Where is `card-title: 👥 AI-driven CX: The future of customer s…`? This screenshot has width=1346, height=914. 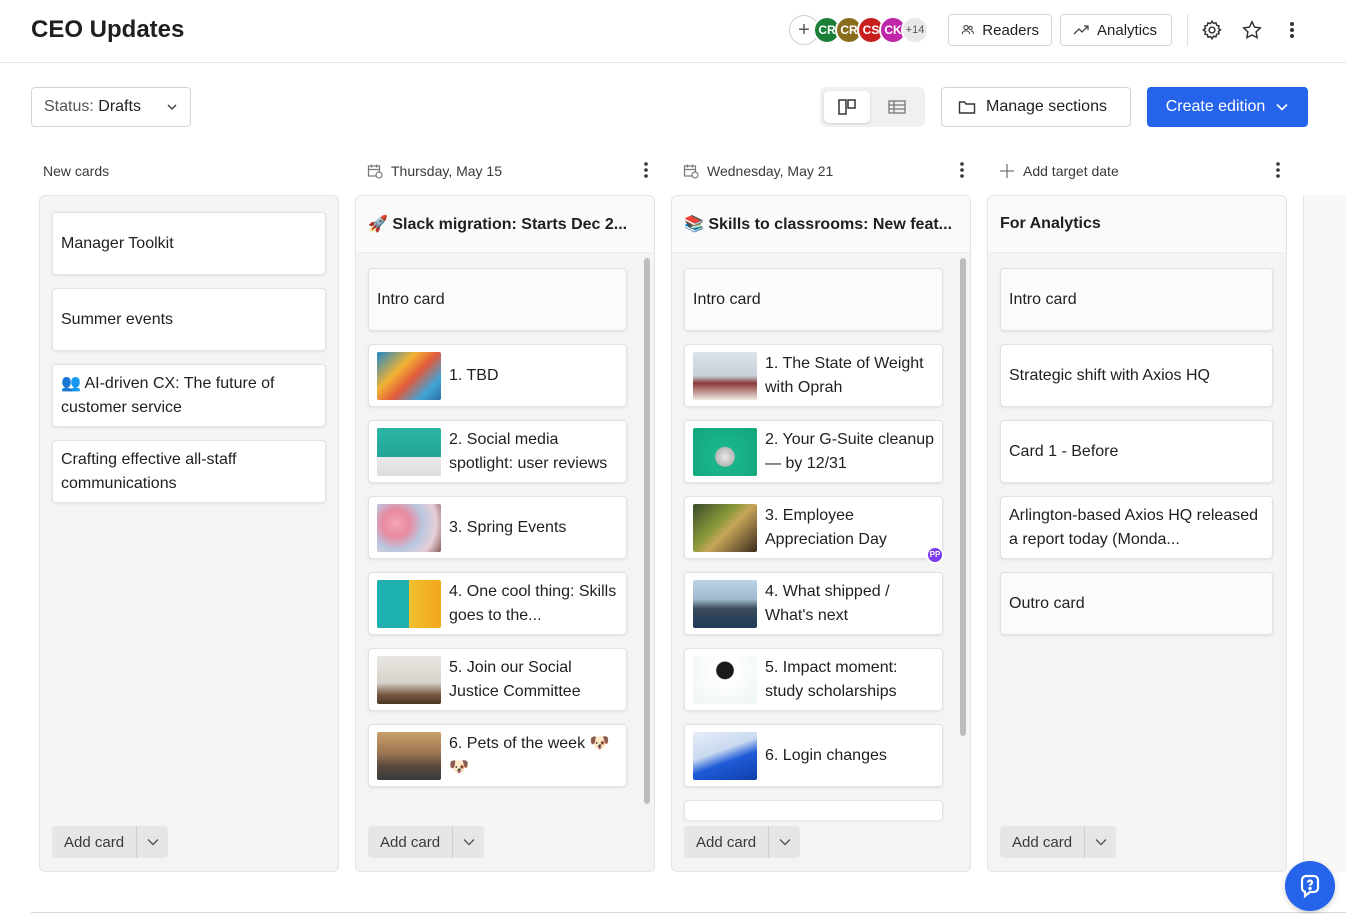 card-title: 👥 AI-driven CX: The future of customer s… is located at coordinates (168, 395).